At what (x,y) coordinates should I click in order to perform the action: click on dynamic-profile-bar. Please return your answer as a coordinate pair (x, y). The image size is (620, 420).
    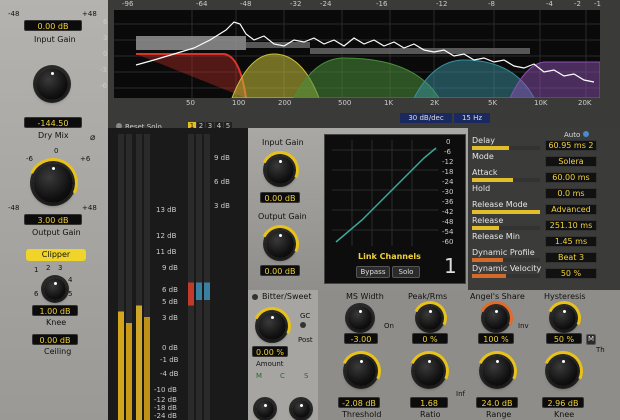
    Looking at the image, I should click on (506, 260).